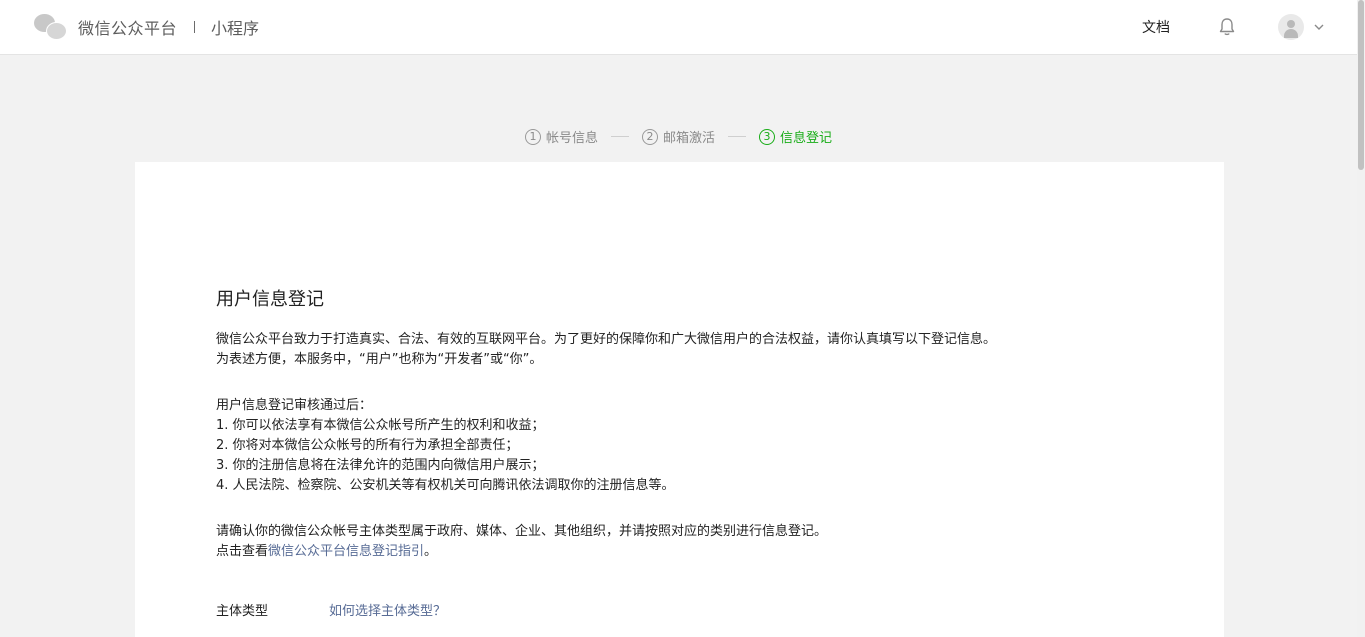 The height and width of the screenshot is (637, 1365). I want to click on brand: 微信公众平台 小程序, so click(146, 27).